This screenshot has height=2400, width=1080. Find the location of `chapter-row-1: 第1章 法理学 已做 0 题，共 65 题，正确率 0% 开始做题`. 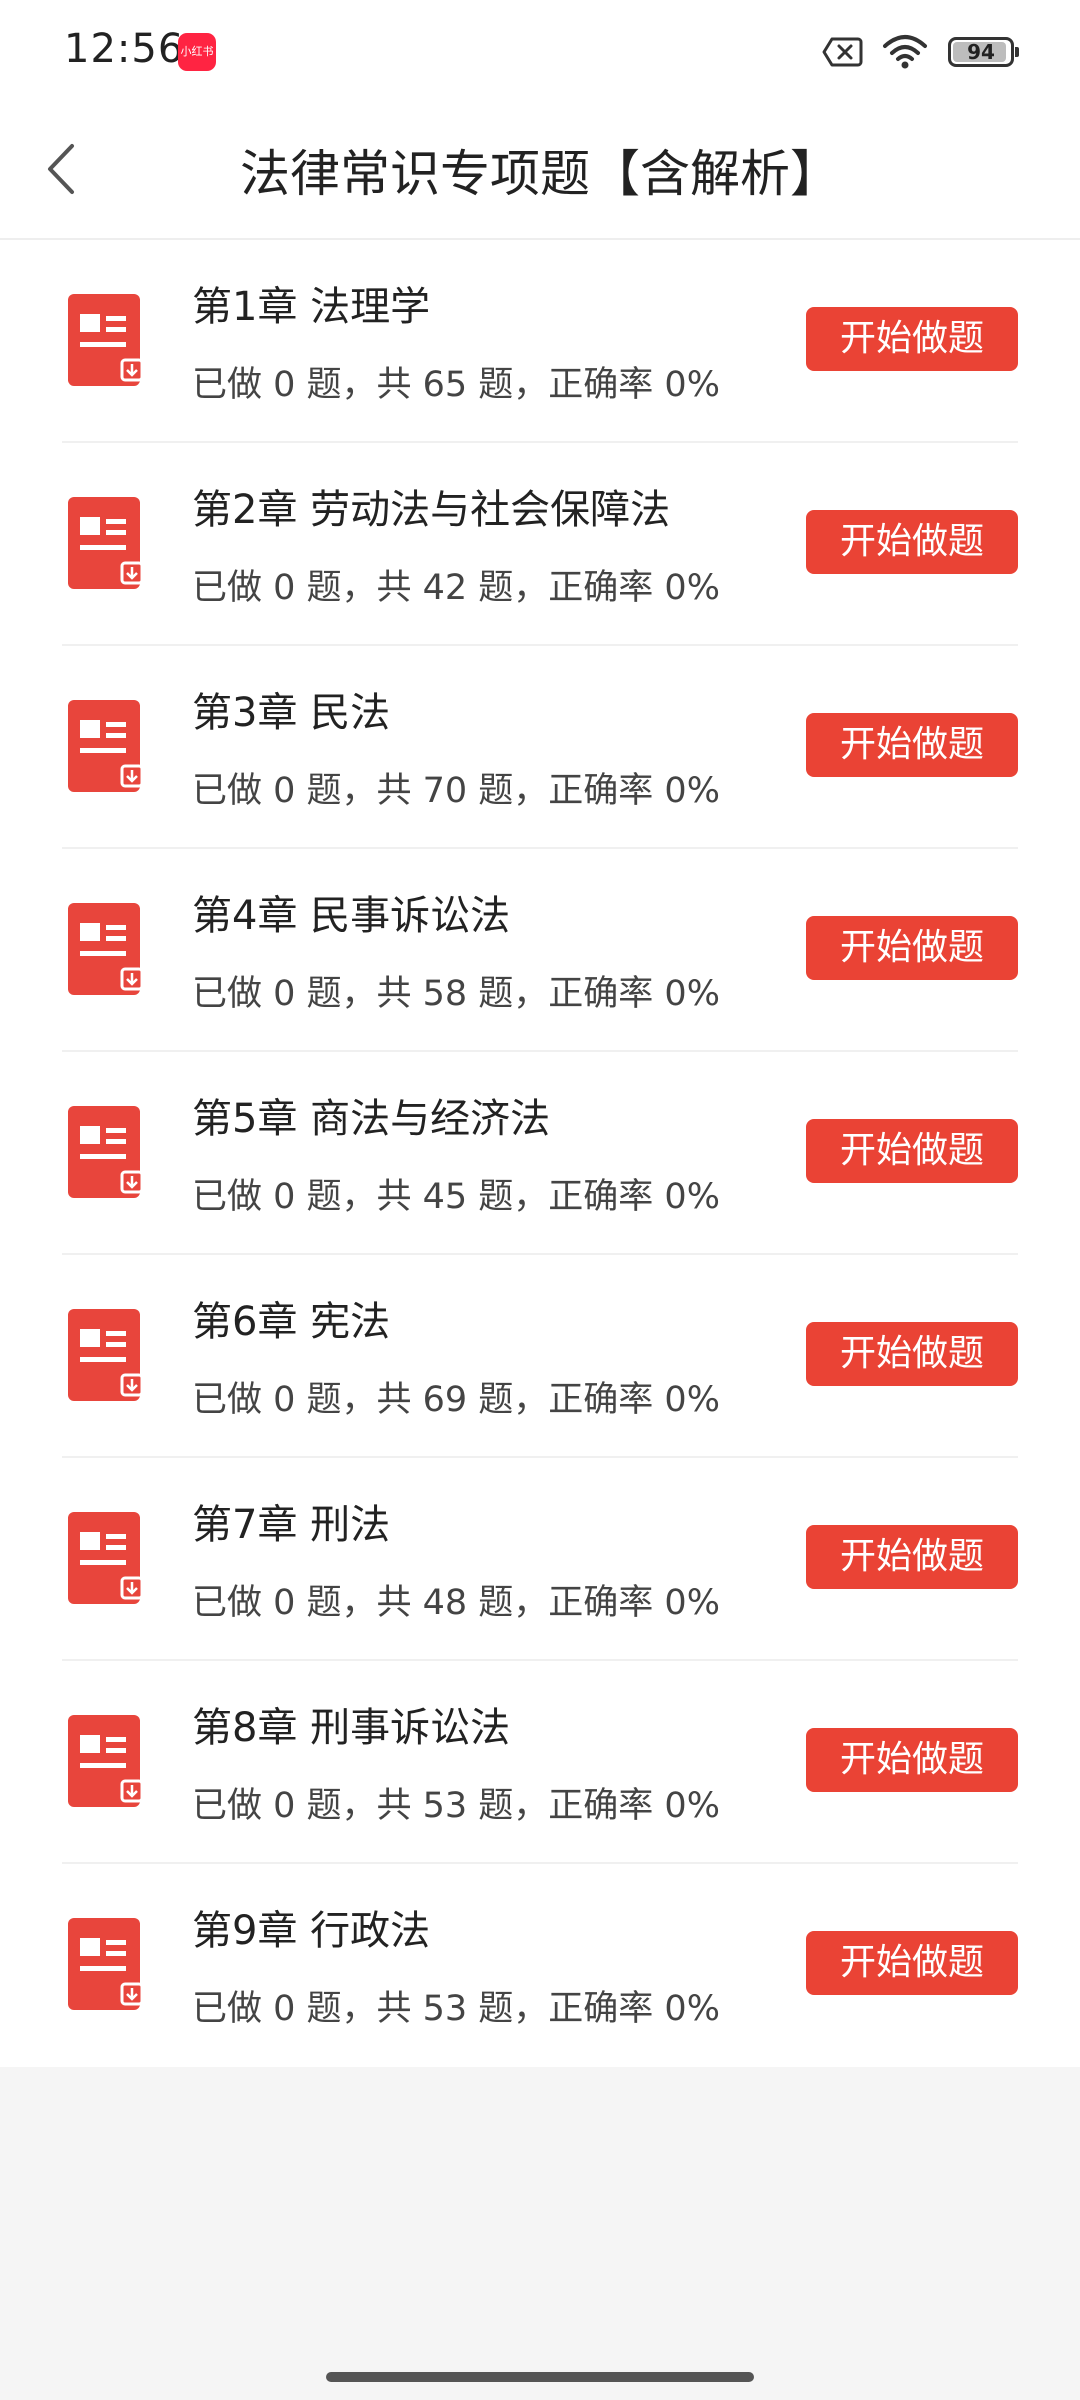

chapter-row-1: 第1章 法理学 已做 0 题，共 65 题，正确率 0% 开始做题 is located at coordinates (540, 341).